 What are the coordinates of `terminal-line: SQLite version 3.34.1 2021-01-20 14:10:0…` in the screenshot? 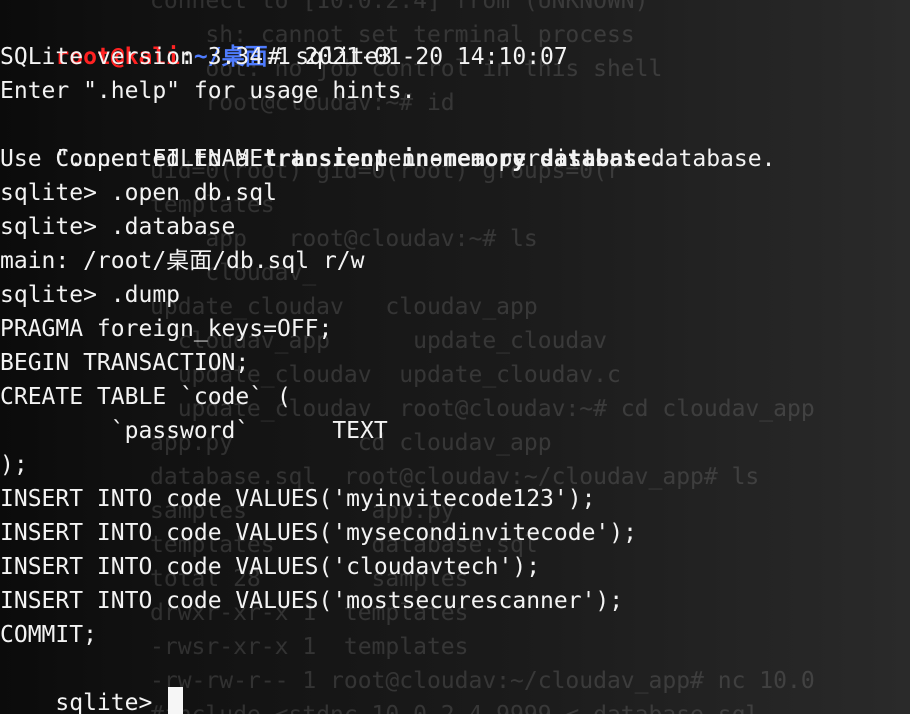 It's located at (284, 57).